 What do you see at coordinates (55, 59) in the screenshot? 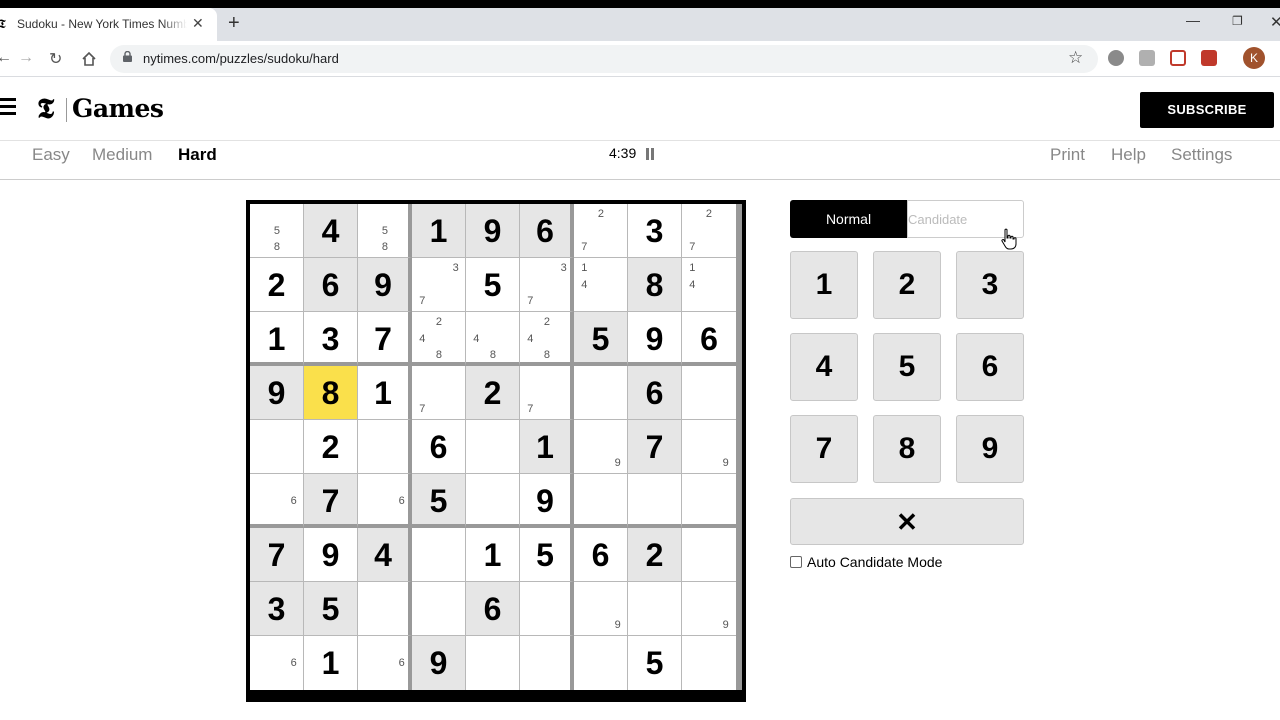
I see `reload-icon: ↻` at bounding box center [55, 59].